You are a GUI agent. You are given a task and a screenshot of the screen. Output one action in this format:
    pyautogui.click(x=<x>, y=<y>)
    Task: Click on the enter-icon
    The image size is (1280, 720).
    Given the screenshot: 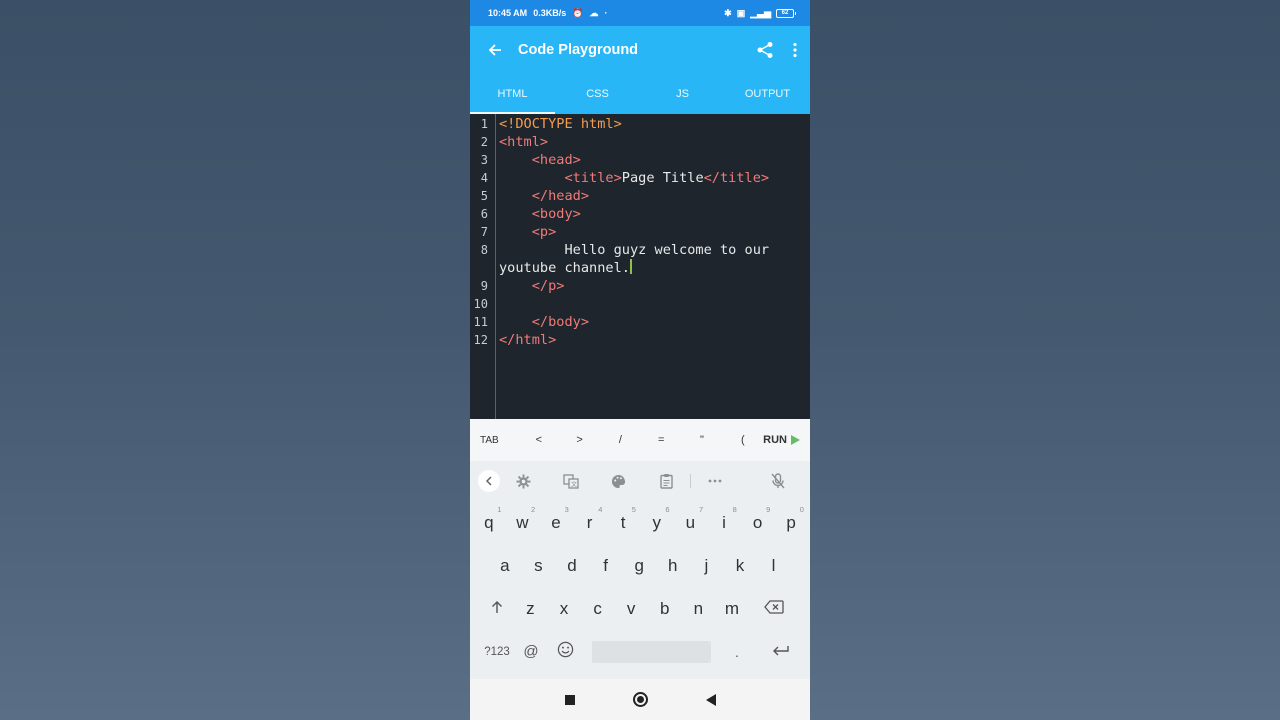 What is the action you would take?
    pyautogui.click(x=780, y=652)
    